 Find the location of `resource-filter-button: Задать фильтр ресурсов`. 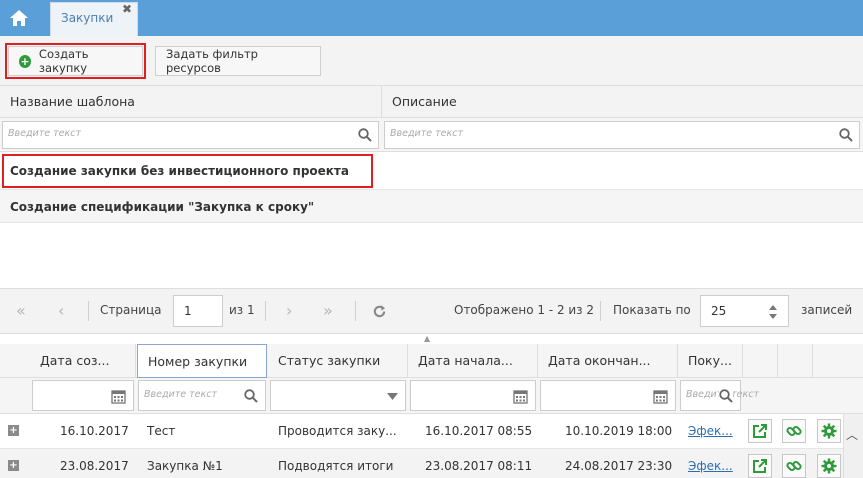

resource-filter-button: Задать фильтр ресурсов is located at coordinates (238, 61).